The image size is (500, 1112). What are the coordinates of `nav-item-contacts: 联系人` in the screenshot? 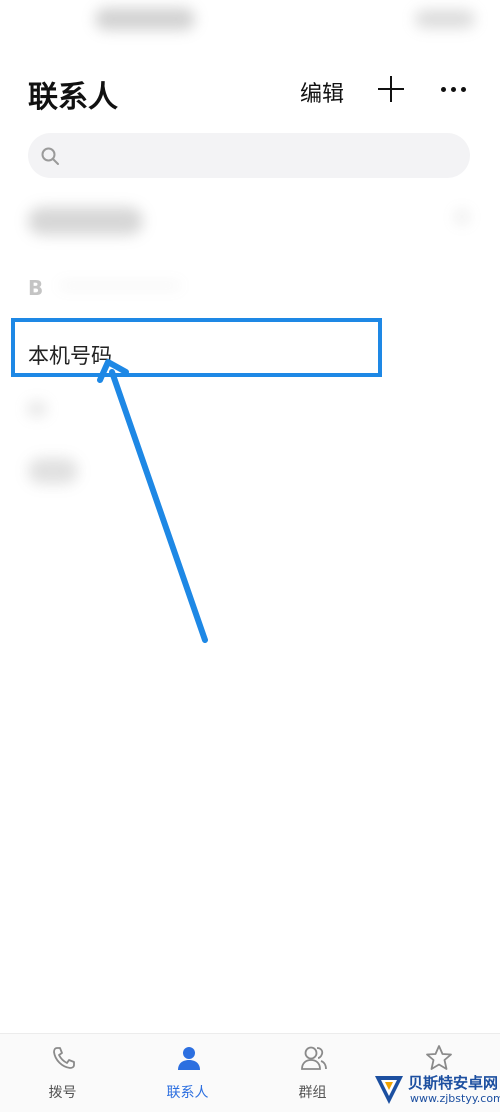 It's located at (187, 1073).